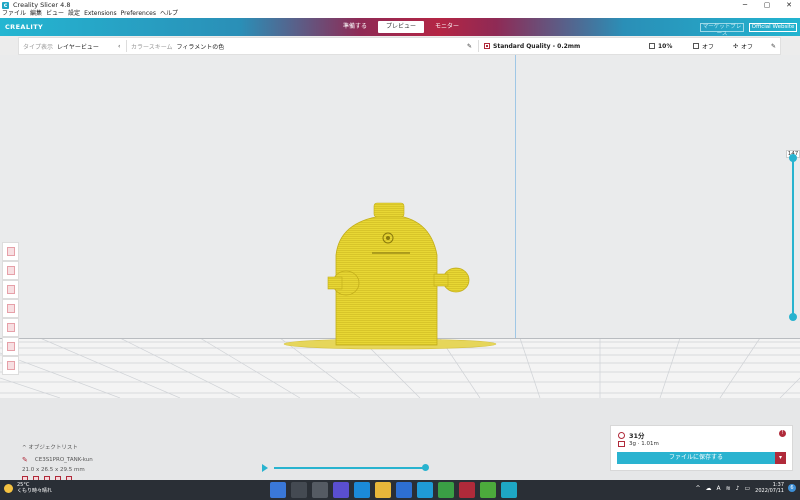  I want to click on simulation-progress-fill, so click(350, 468).